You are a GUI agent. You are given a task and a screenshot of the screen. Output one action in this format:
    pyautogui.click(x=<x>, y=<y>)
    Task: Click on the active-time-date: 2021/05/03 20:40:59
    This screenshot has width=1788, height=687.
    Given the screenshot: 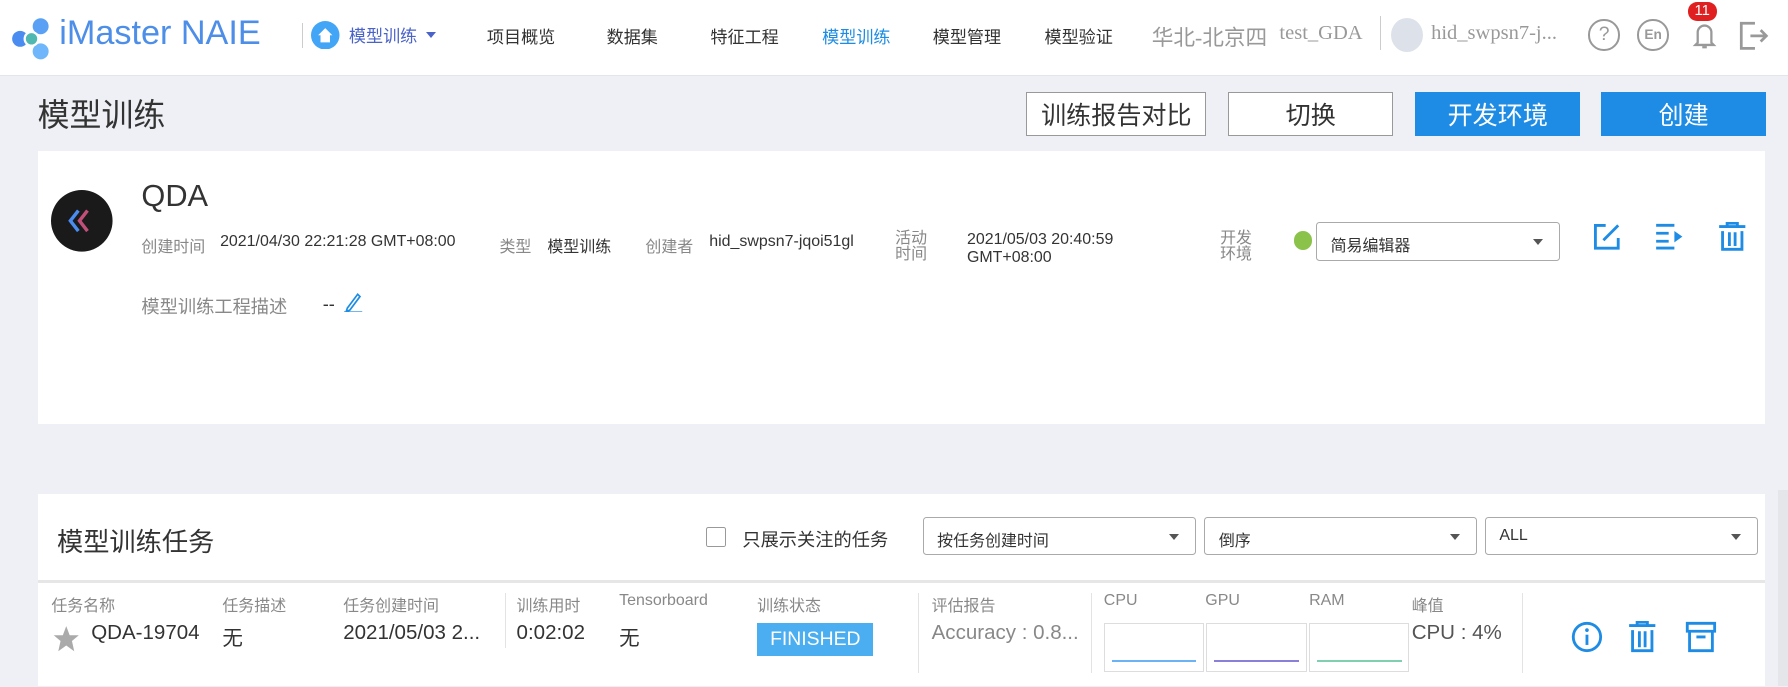 What is the action you would take?
    pyautogui.click(x=1040, y=240)
    